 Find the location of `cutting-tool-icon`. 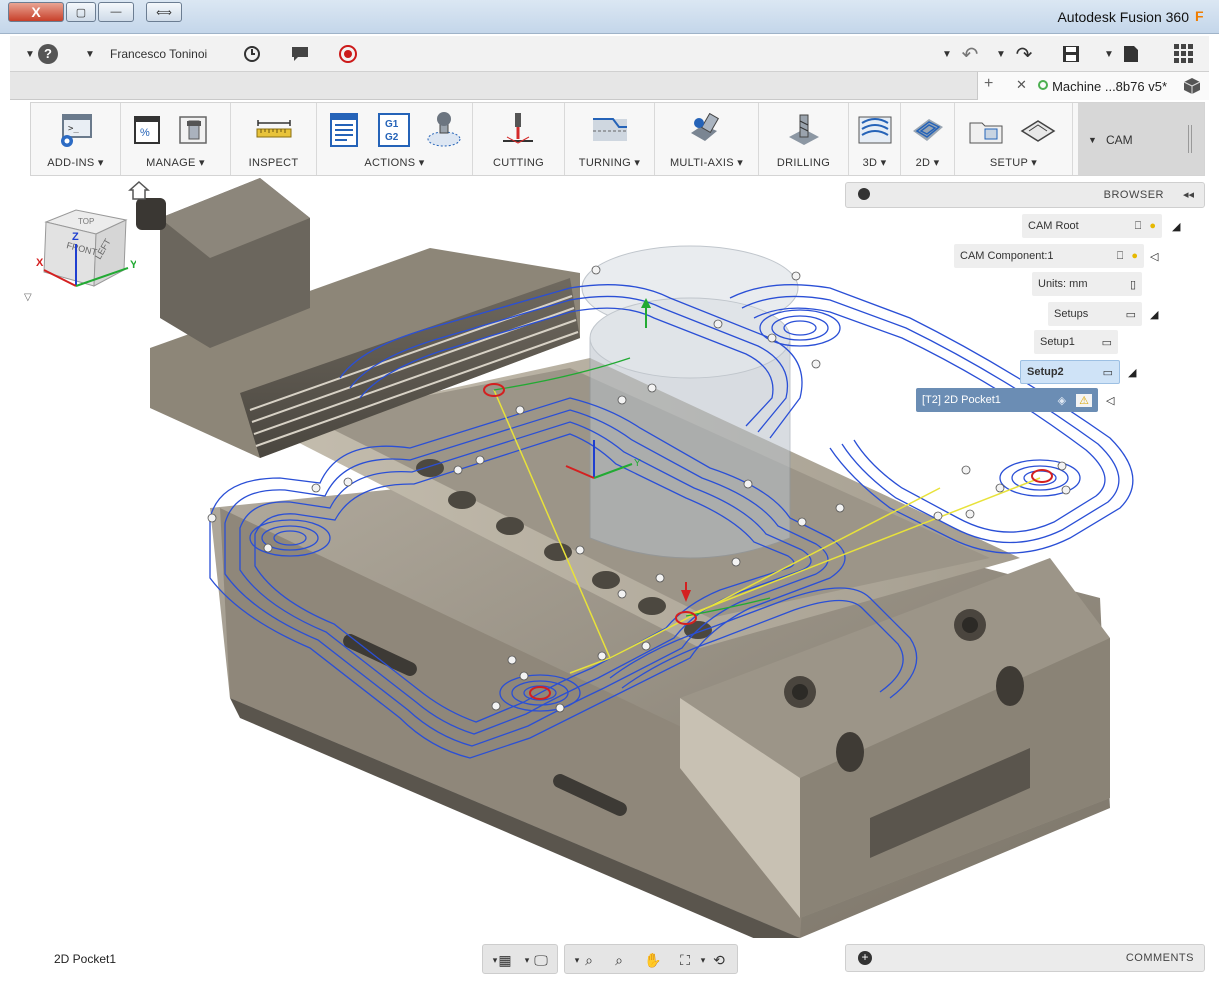

cutting-tool-icon is located at coordinates (518, 128).